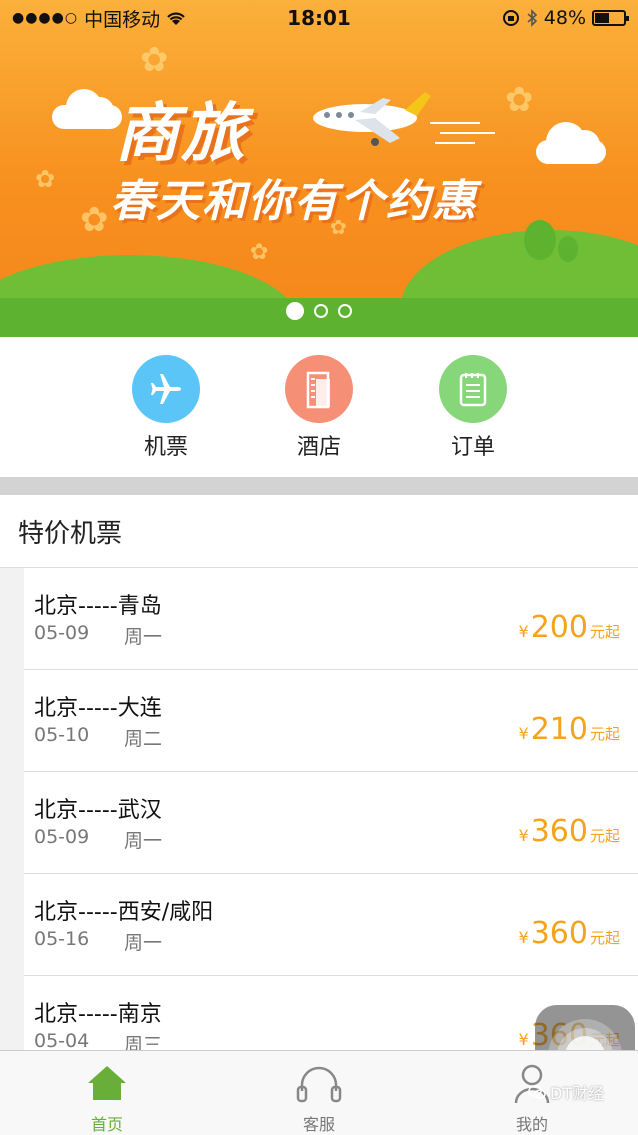  What do you see at coordinates (124, 912) in the screenshot?
I see `deal-route: 北京-----西安/咸阳` at bounding box center [124, 912].